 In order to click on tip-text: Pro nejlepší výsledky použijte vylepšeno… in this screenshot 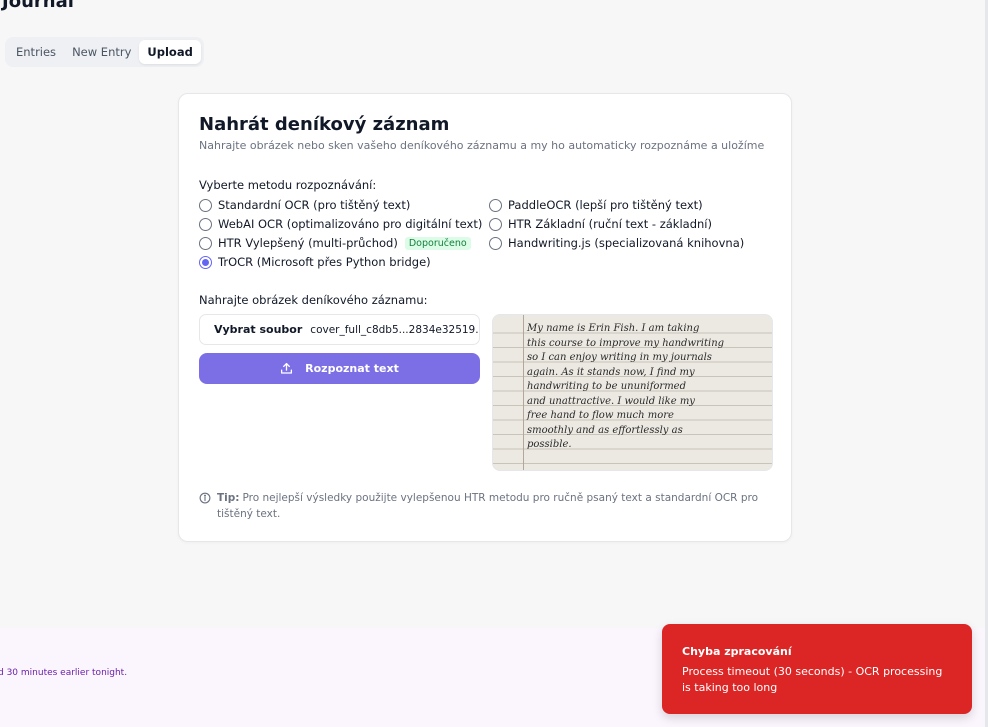, I will do `click(487, 506)`.